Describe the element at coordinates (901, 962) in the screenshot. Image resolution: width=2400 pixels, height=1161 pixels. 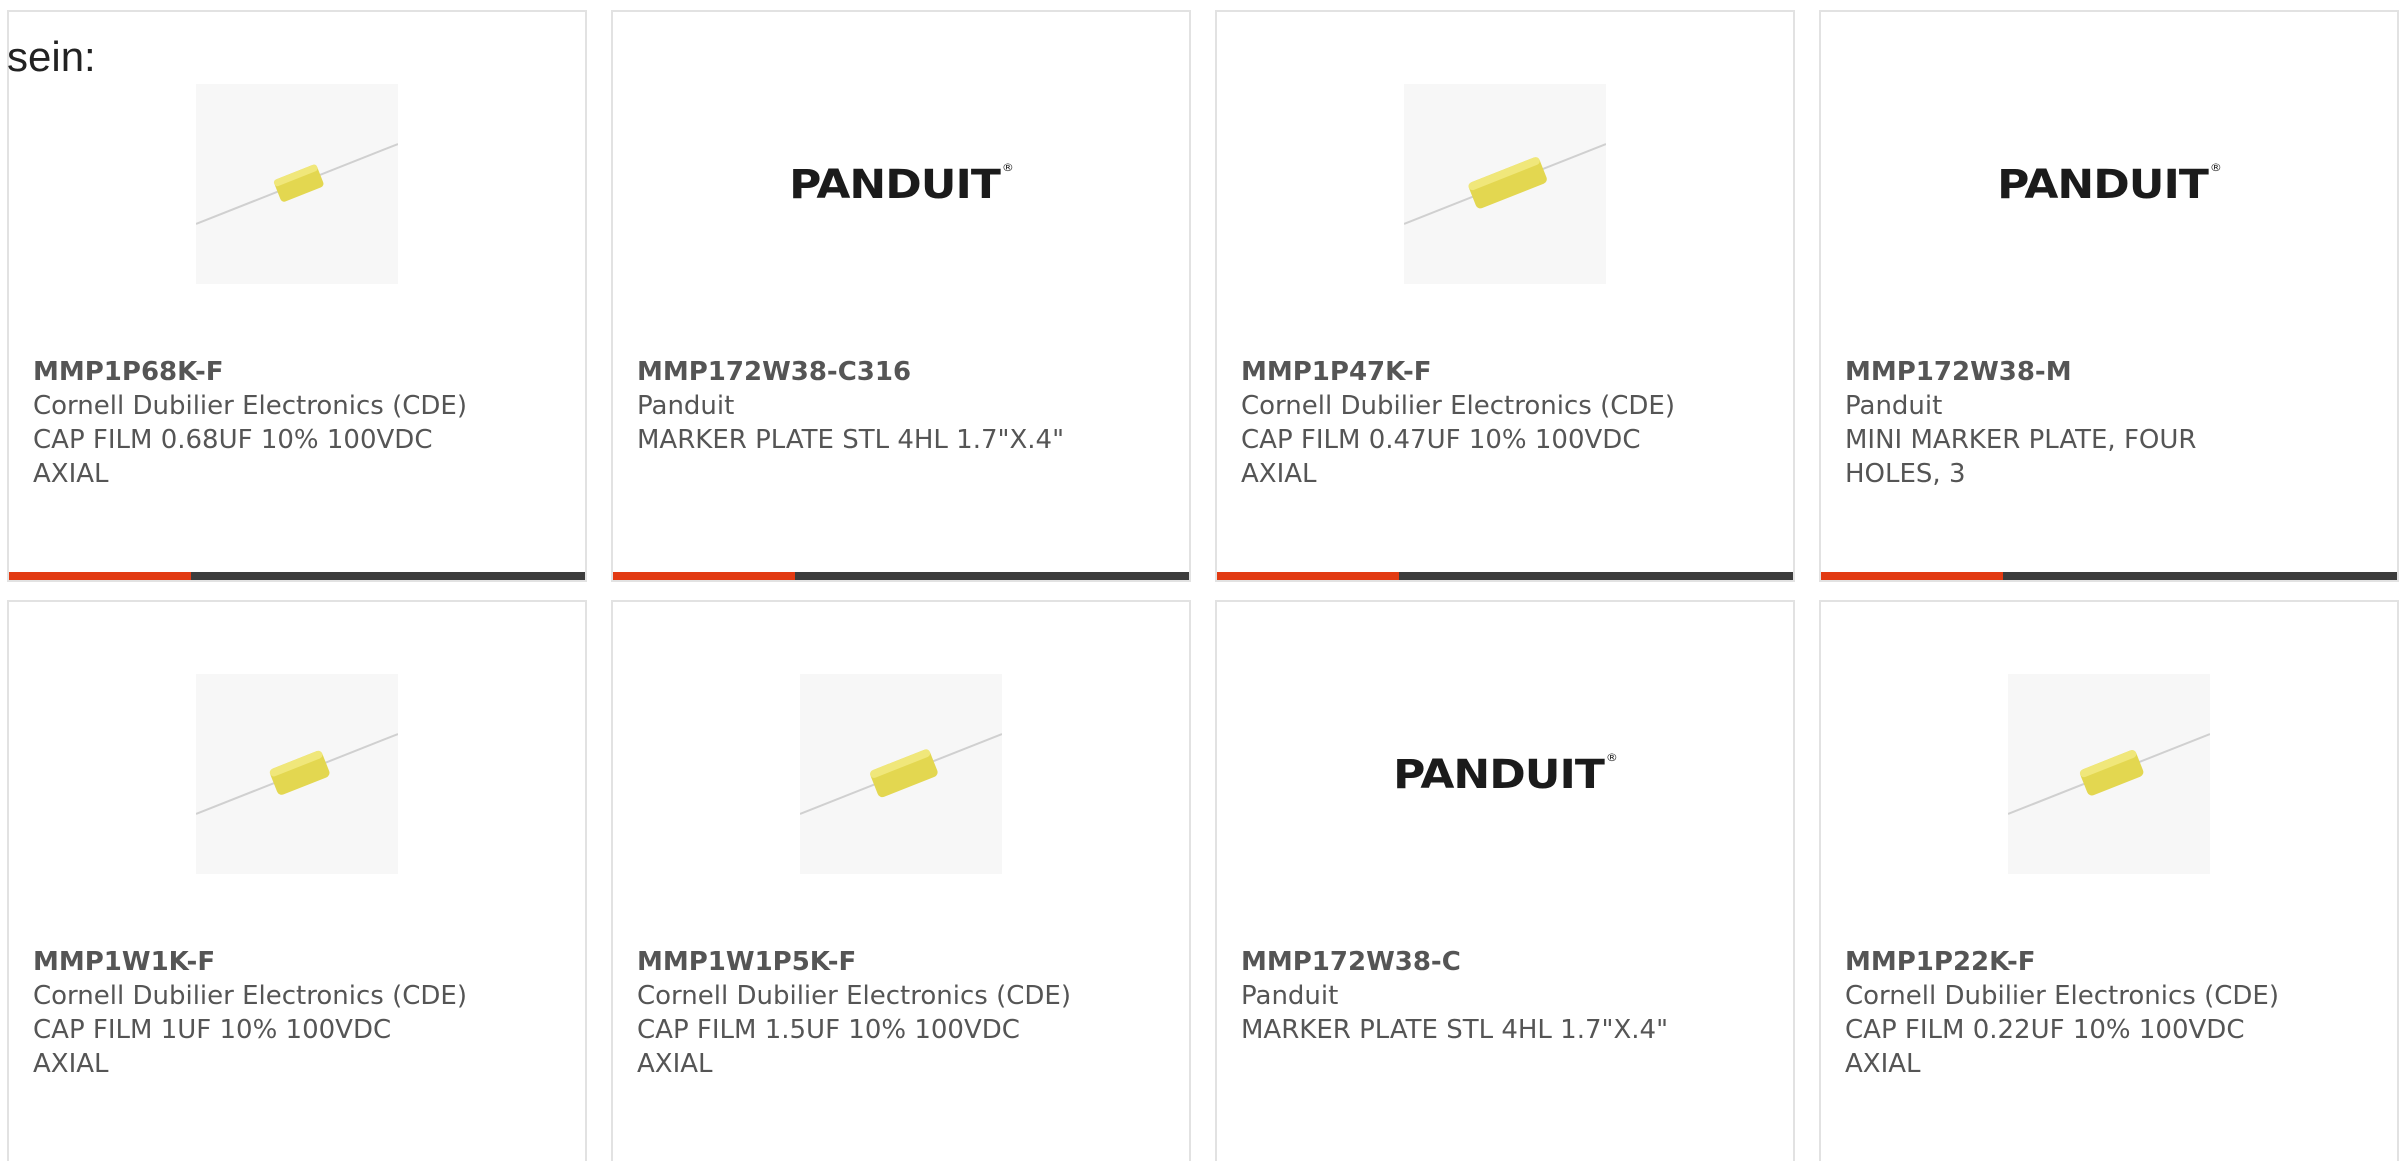
I see `part-number: MMP1W1P5K-F` at that location.